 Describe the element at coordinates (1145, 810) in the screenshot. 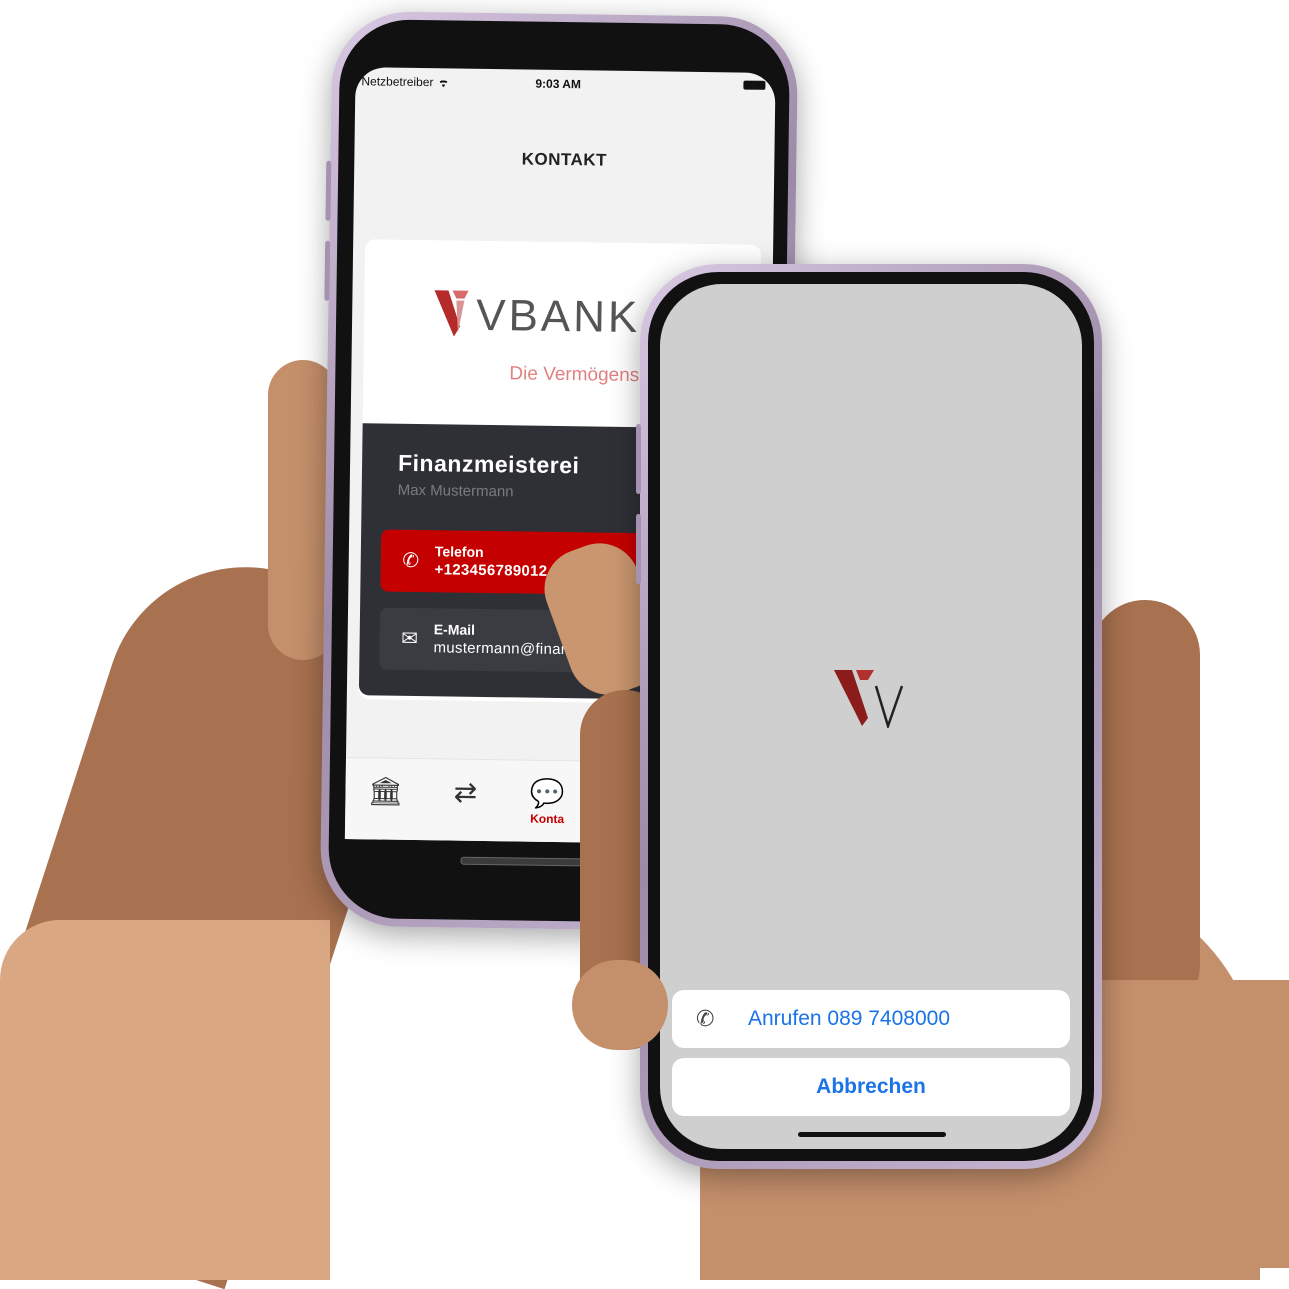

I see `right-hand-thumb` at that location.